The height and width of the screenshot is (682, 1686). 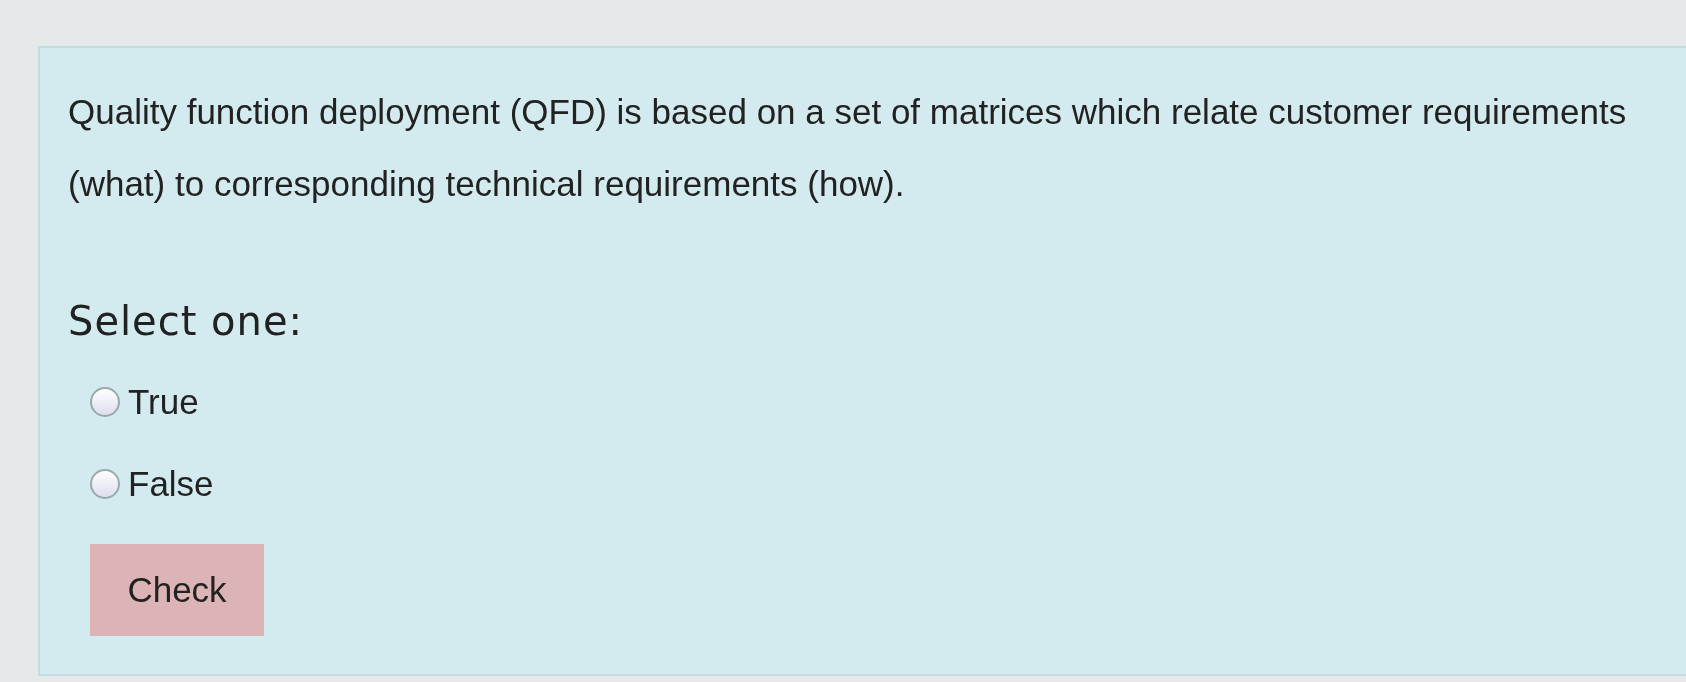 What do you see at coordinates (163, 402) in the screenshot?
I see `option-label: True` at bounding box center [163, 402].